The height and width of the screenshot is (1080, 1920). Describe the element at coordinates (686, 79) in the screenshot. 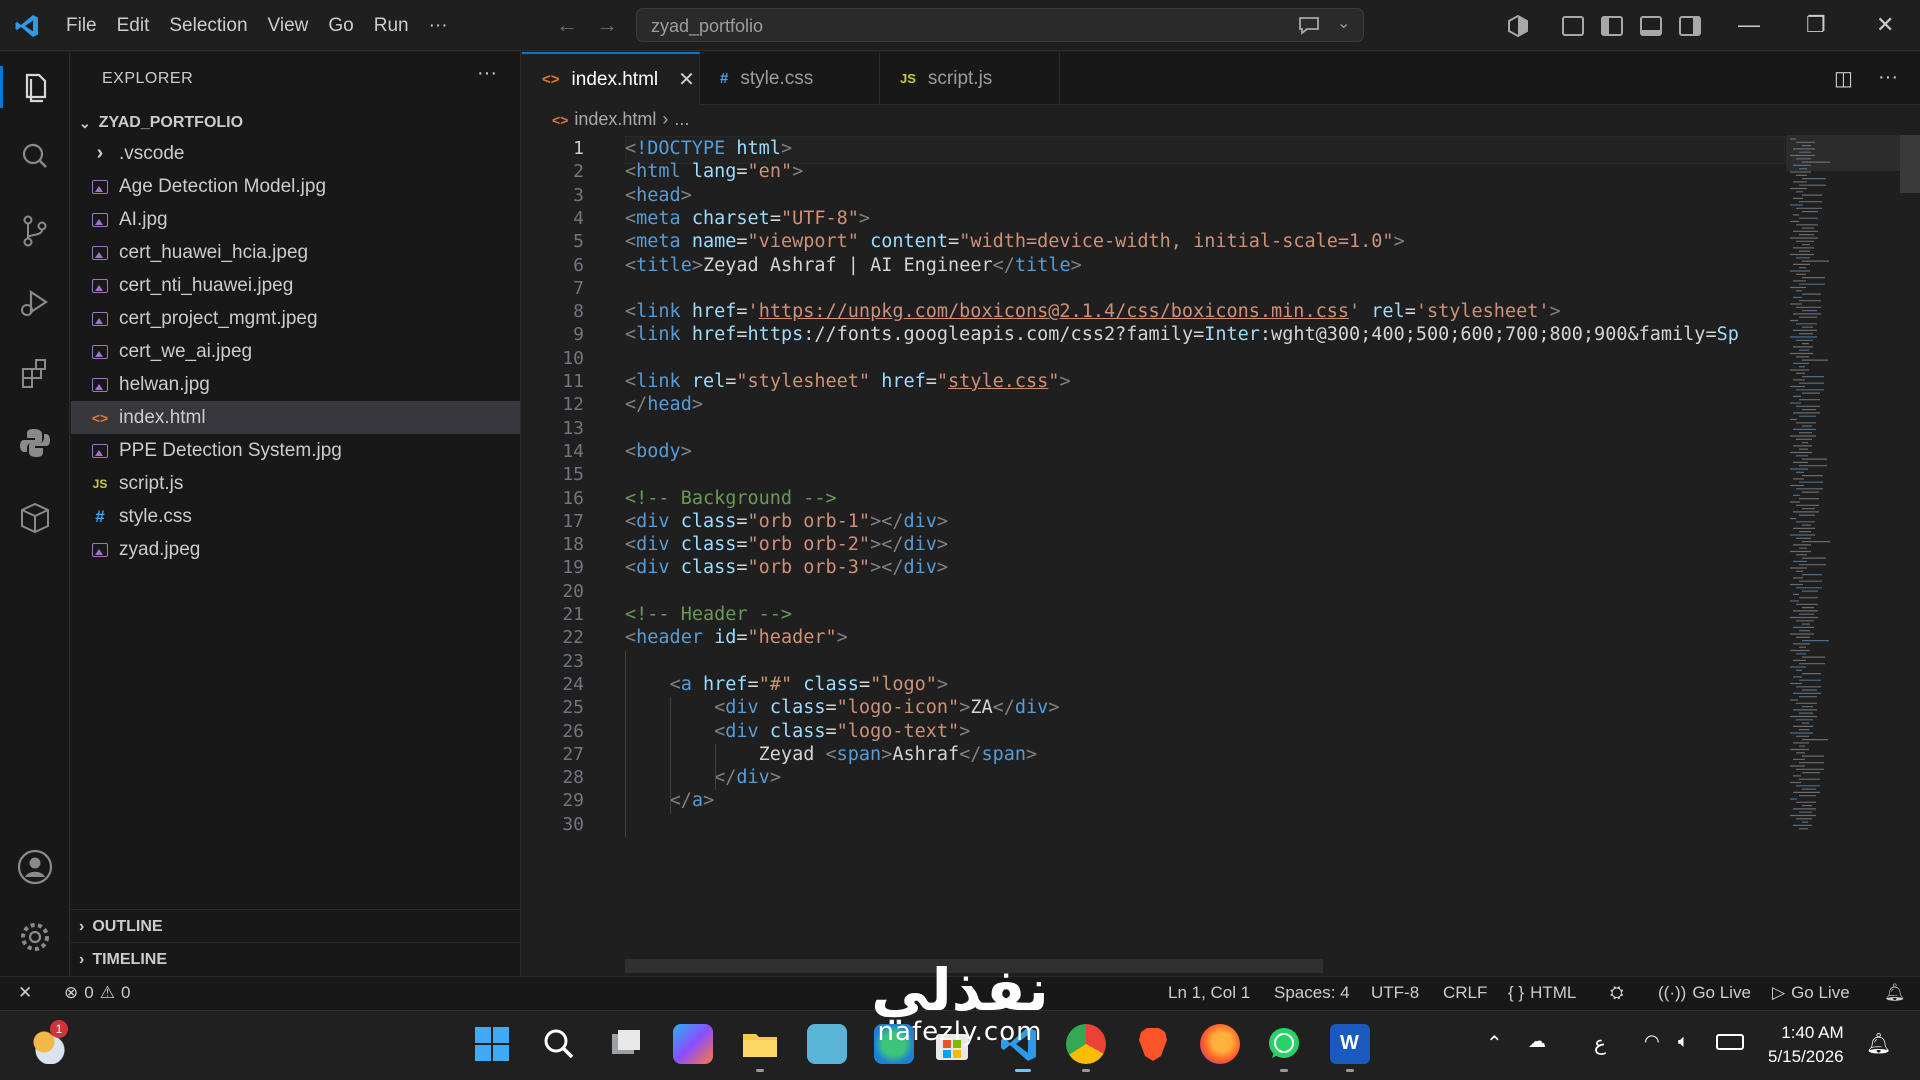

I see `close-icon: ✕` at that location.